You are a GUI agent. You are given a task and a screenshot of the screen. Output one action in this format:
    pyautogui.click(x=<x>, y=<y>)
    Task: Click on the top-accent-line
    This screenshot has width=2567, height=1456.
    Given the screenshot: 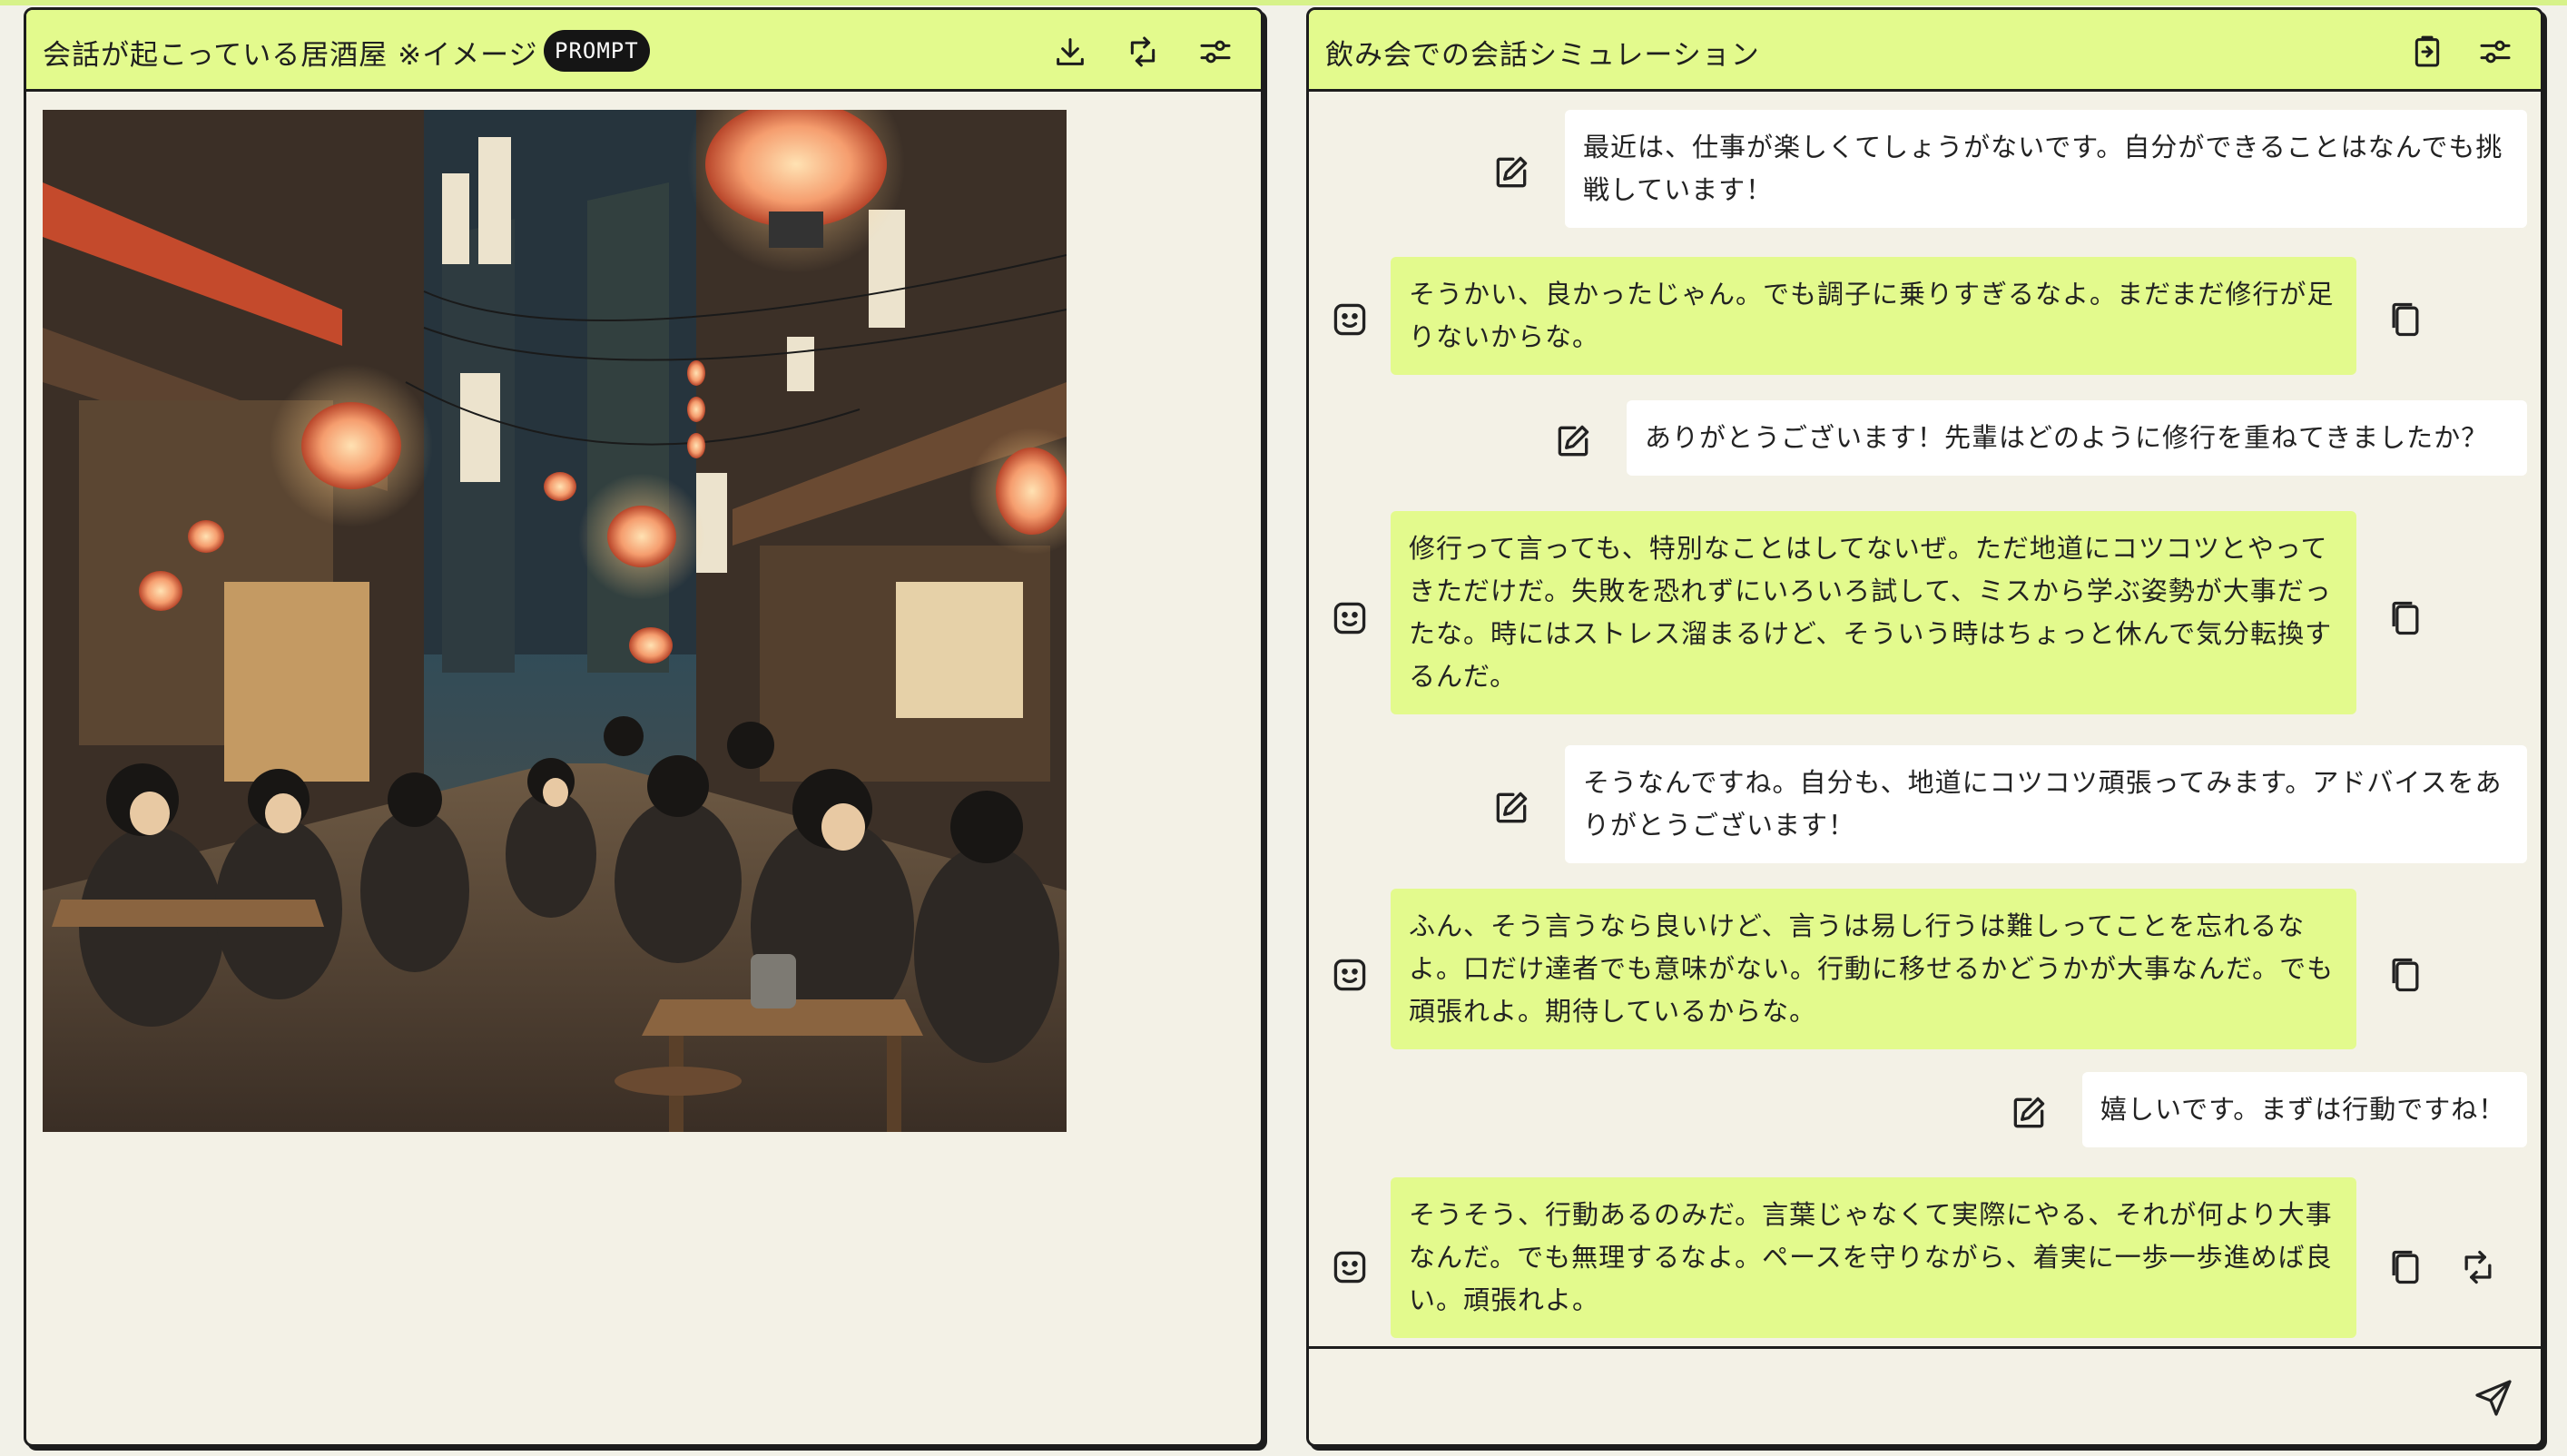 What is the action you would take?
    pyautogui.click(x=1283, y=3)
    